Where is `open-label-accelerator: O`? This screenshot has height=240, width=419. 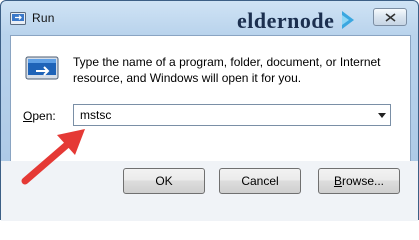 open-label-accelerator: O is located at coordinates (28, 116).